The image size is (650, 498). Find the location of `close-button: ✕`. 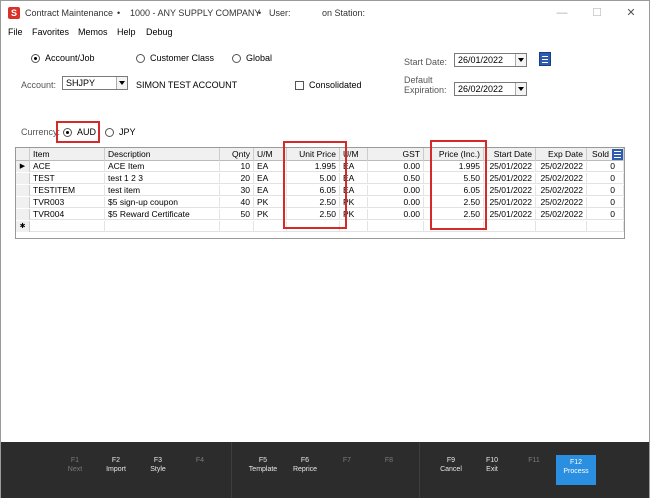

close-button: ✕ is located at coordinates (631, 13).